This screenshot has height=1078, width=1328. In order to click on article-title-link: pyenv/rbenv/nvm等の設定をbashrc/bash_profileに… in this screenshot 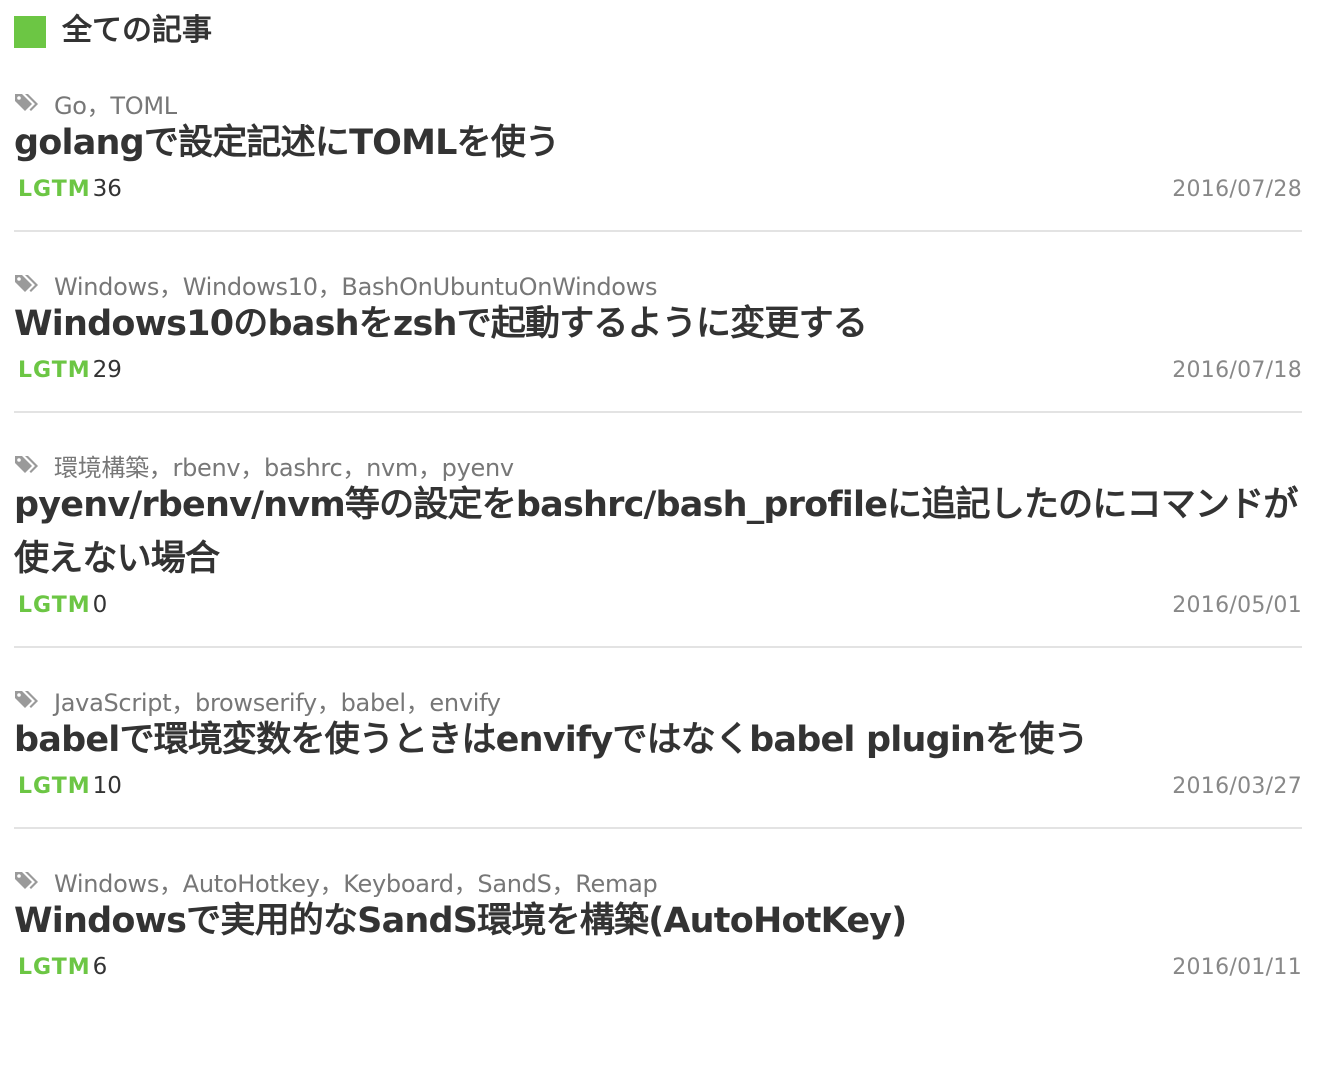, I will do `click(658, 532)`.